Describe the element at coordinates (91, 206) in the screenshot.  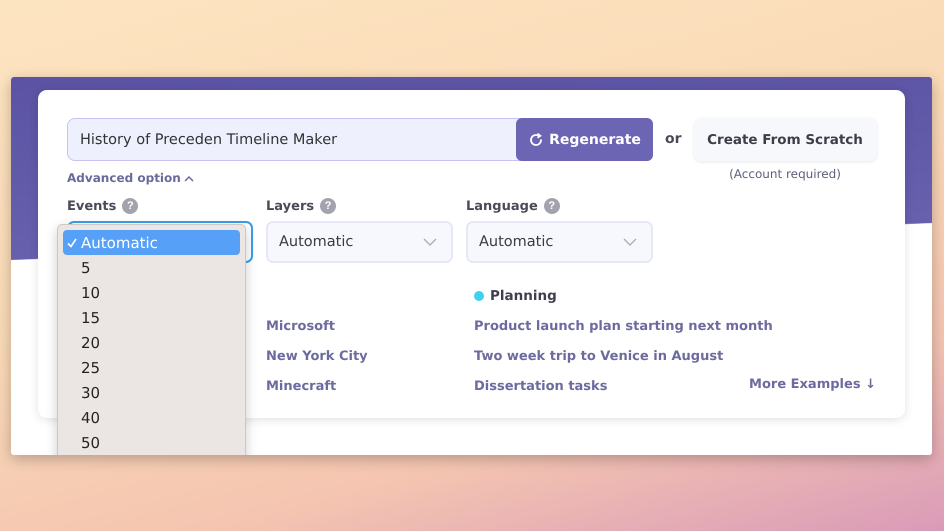
I see `setting-label: Events` at that location.